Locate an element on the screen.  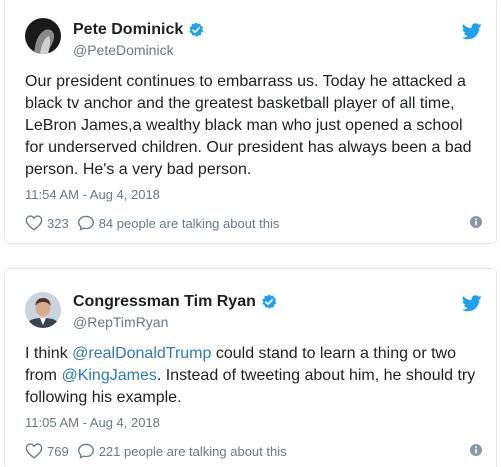
reply-button: 84 people are talking about this is located at coordinates (178, 223).